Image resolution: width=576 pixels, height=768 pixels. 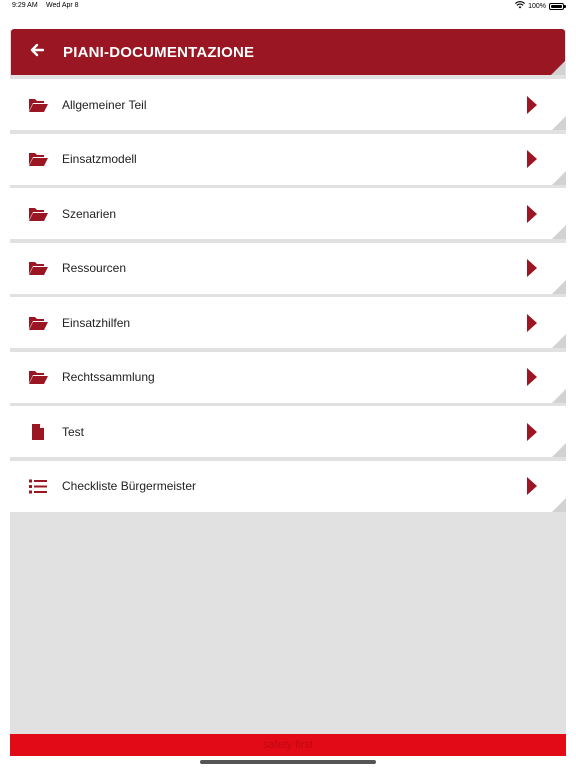 What do you see at coordinates (25, 5) in the screenshot?
I see `status-time: 9:29 AM` at bounding box center [25, 5].